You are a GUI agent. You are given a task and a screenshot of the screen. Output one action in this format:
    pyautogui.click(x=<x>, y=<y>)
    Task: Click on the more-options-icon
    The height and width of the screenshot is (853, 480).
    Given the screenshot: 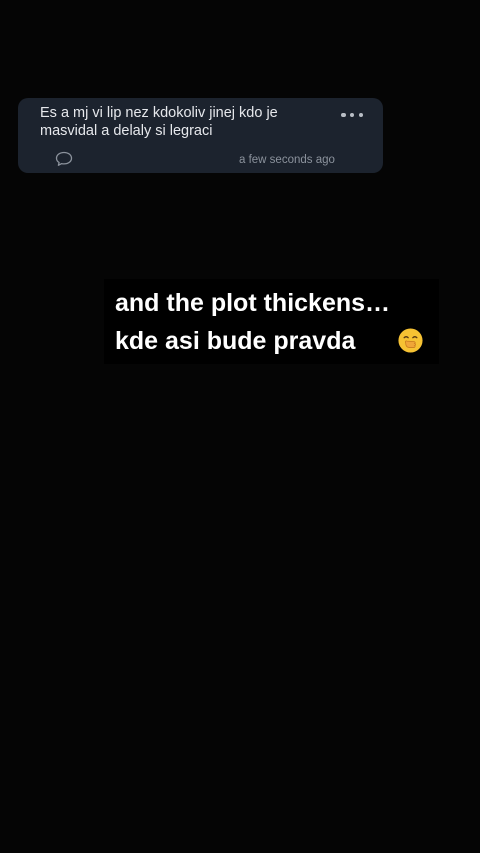 What is the action you would take?
    pyautogui.click(x=352, y=115)
    